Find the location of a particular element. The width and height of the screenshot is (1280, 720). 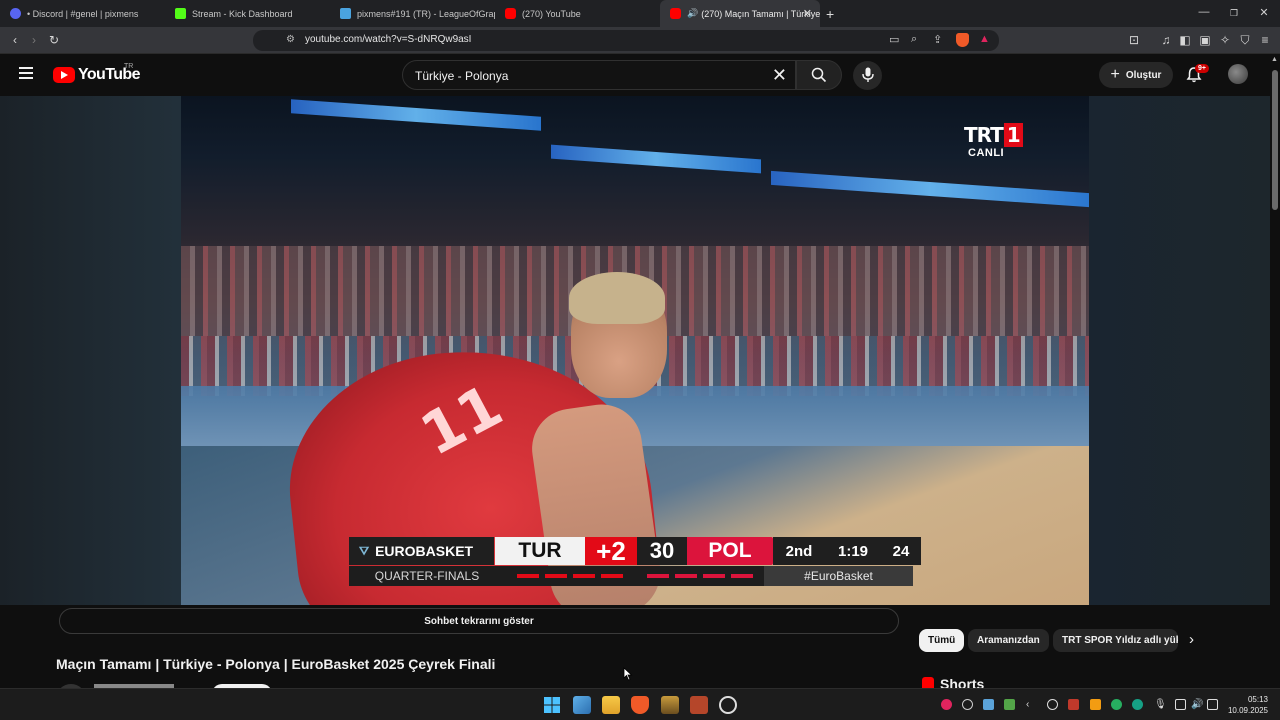

zoom-icon: ⌕ is located at coordinates (914, 39).